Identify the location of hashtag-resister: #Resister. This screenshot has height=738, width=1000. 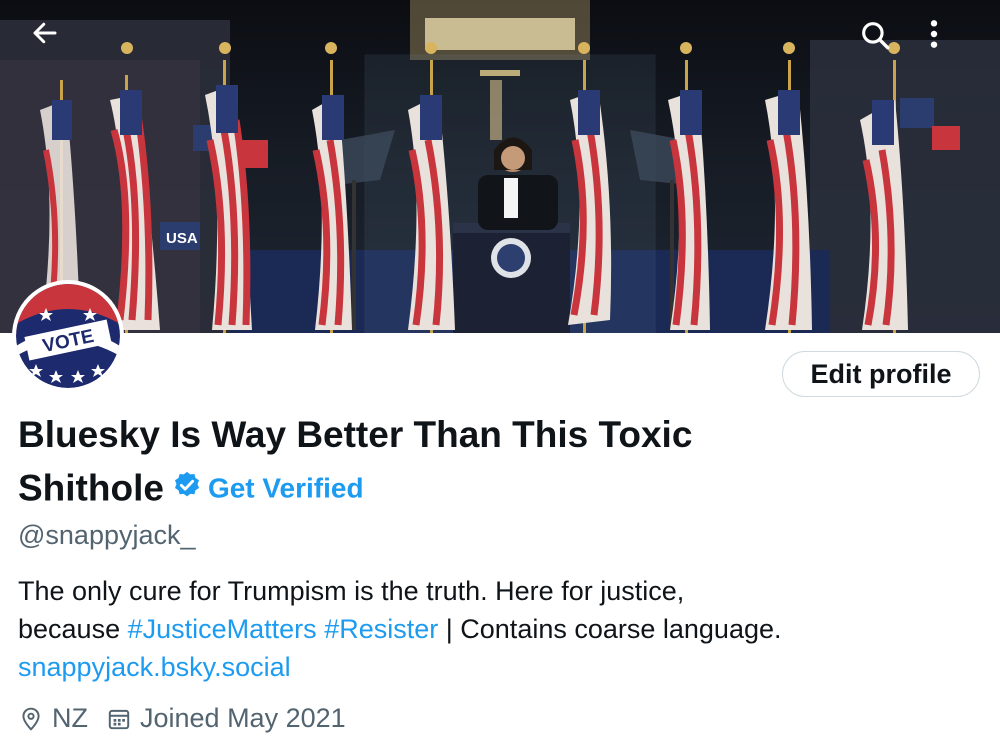
(381, 629).